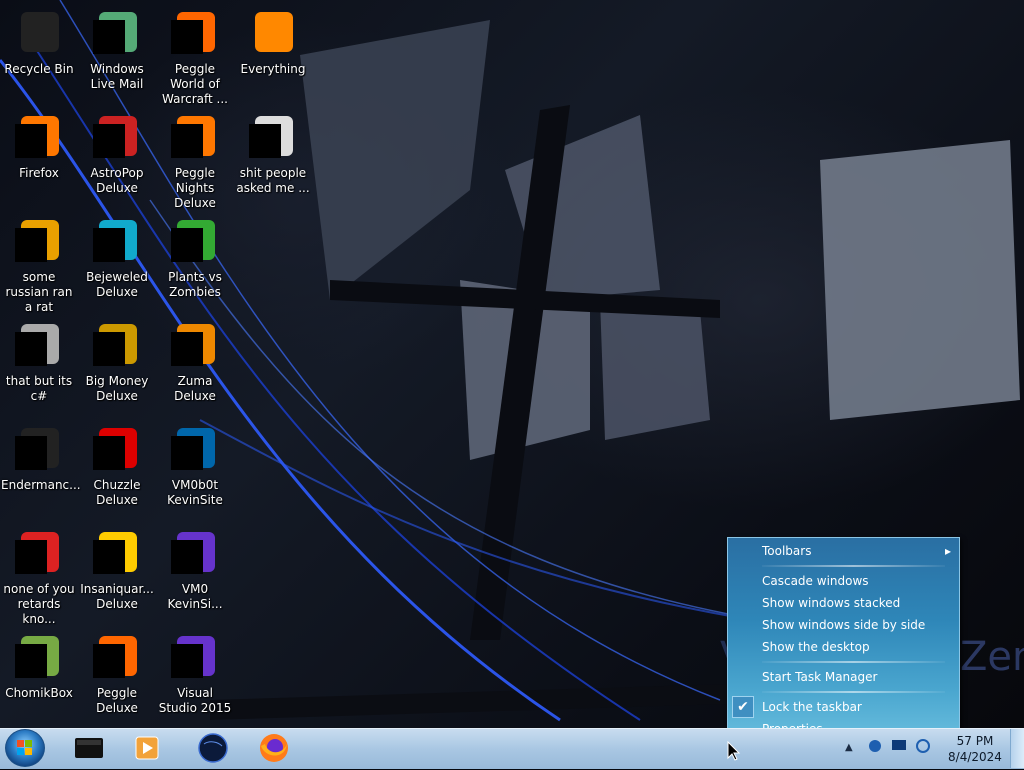 This screenshot has width=1024, height=770. I want to click on windows-orb-icon, so click(24, 747).